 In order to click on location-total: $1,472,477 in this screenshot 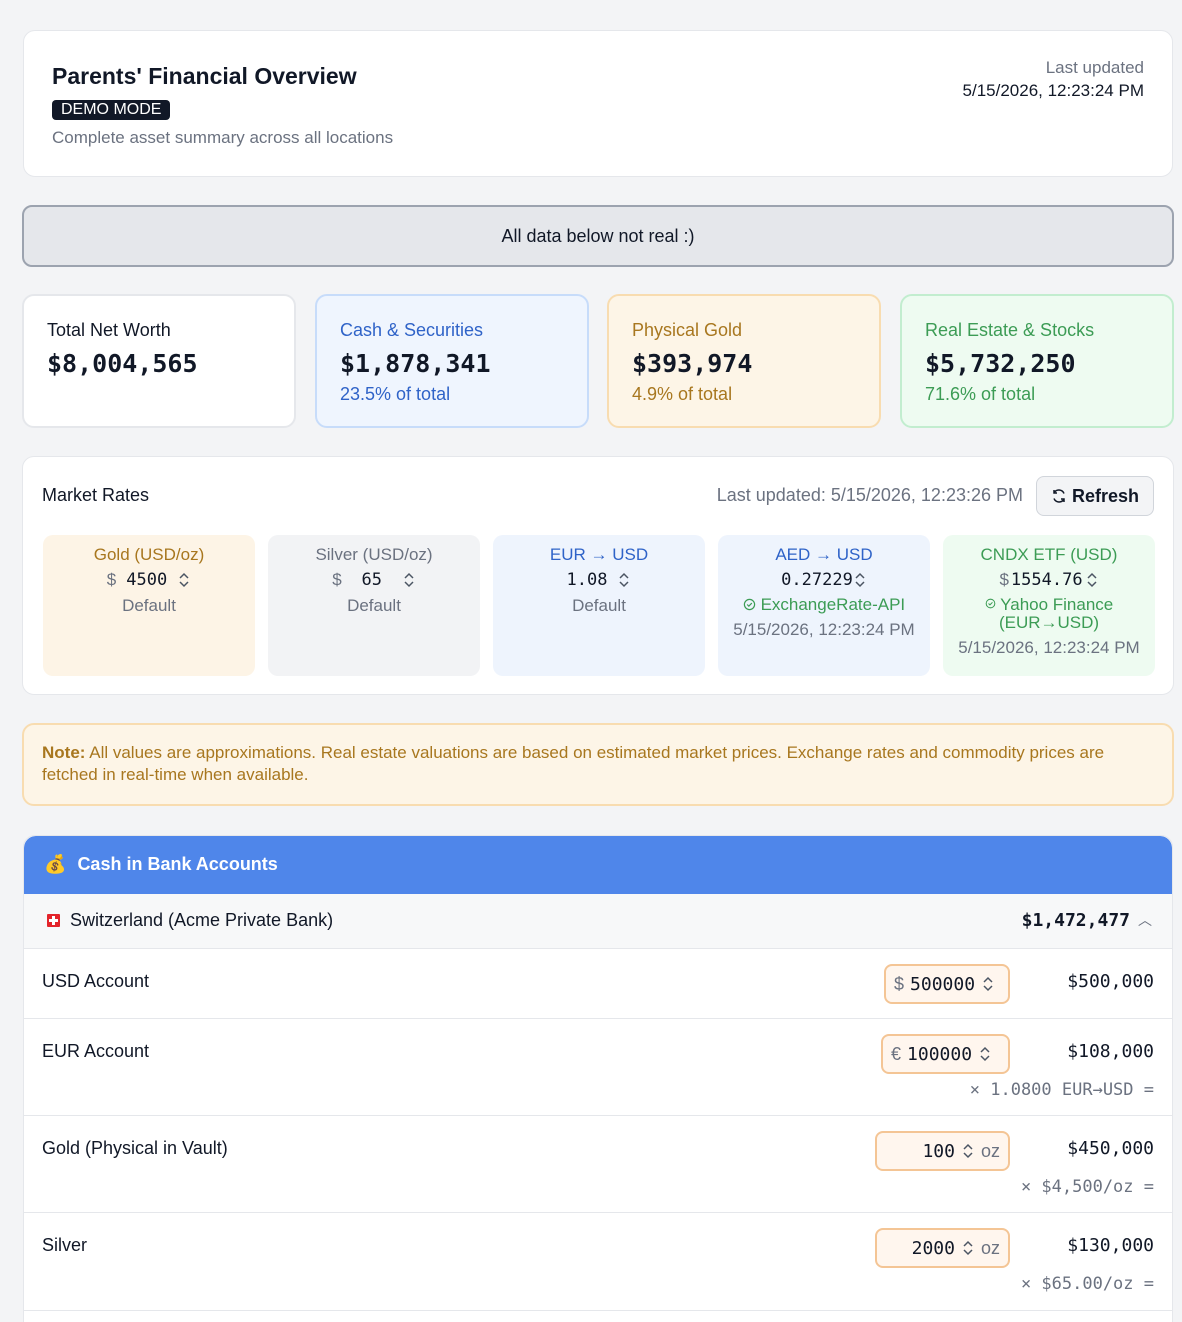, I will do `click(1075, 920)`.